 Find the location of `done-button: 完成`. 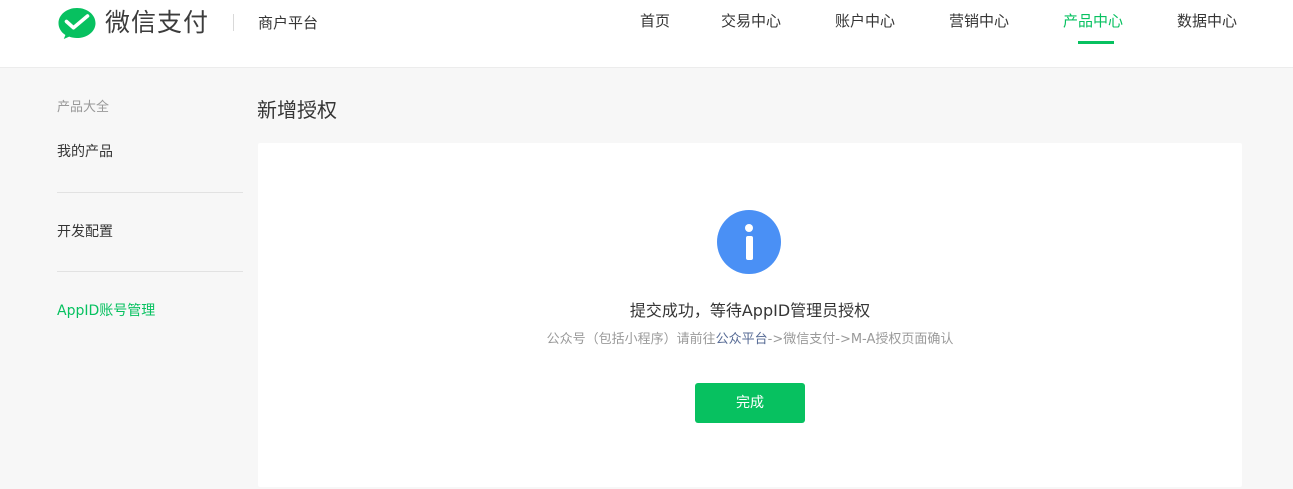

done-button: 完成 is located at coordinates (750, 403).